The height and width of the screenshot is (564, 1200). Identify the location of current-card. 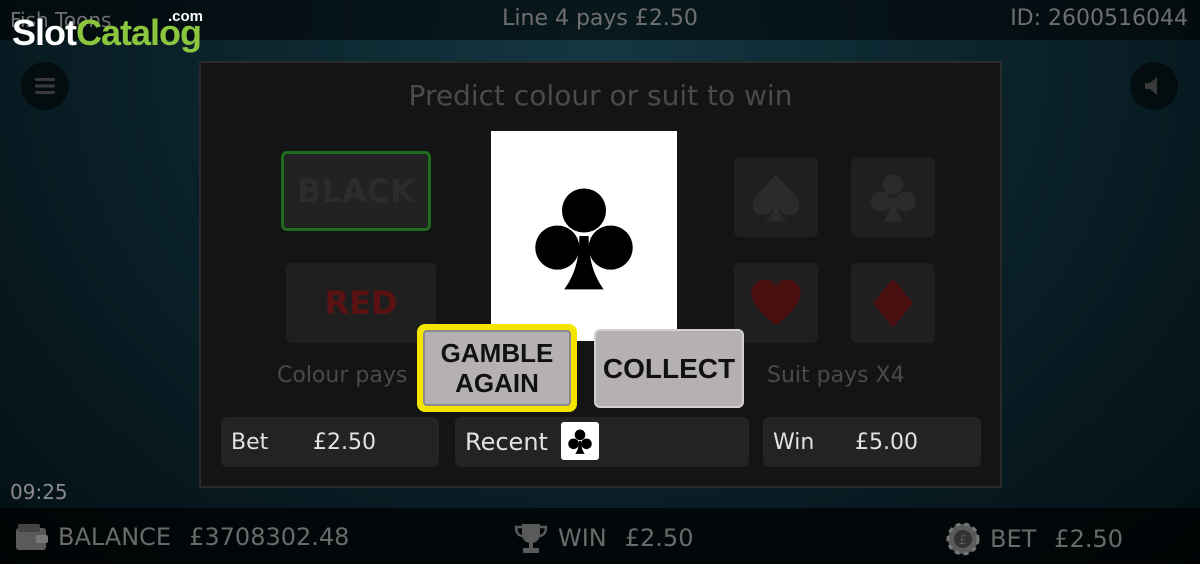
(584, 236).